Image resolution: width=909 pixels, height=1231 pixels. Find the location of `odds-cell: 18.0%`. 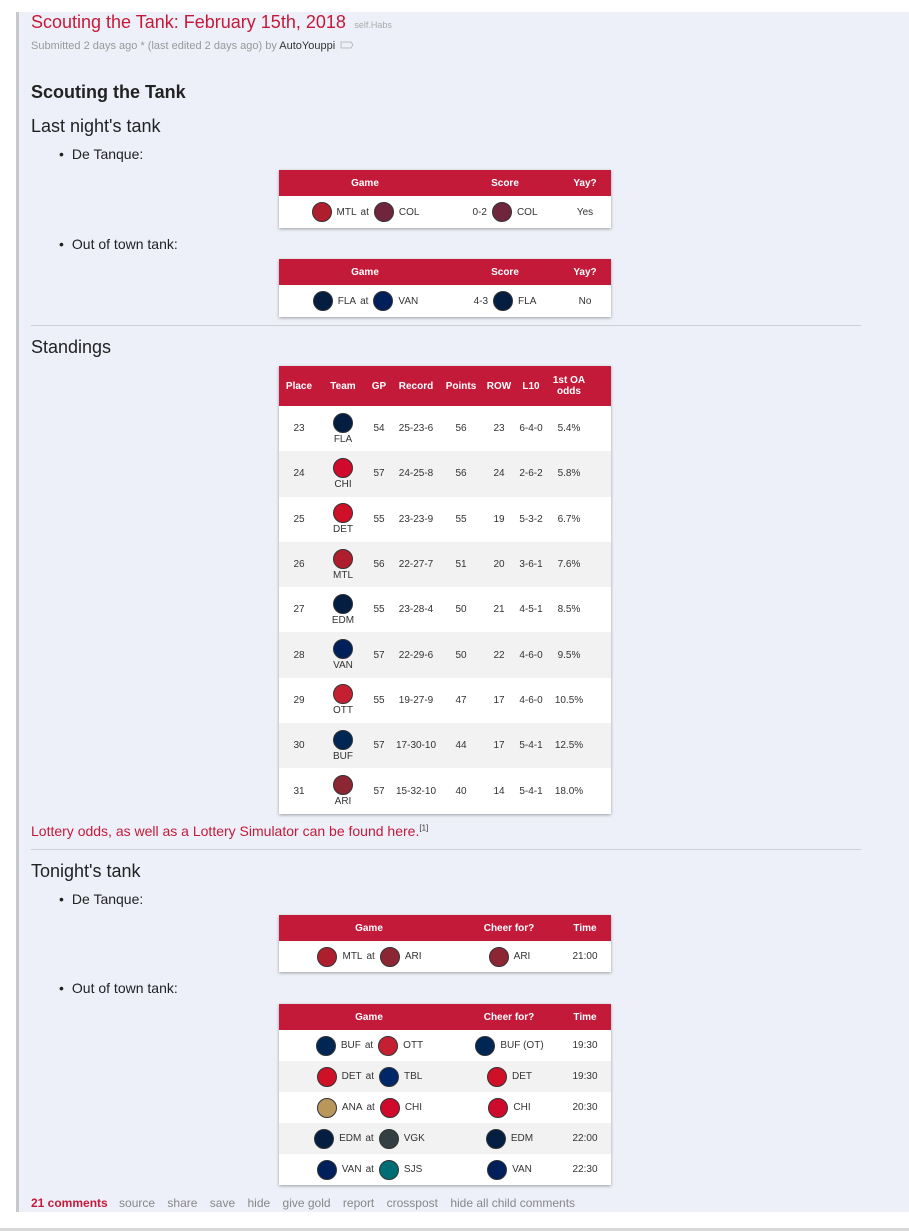

odds-cell: 18.0% is located at coordinates (569, 791).